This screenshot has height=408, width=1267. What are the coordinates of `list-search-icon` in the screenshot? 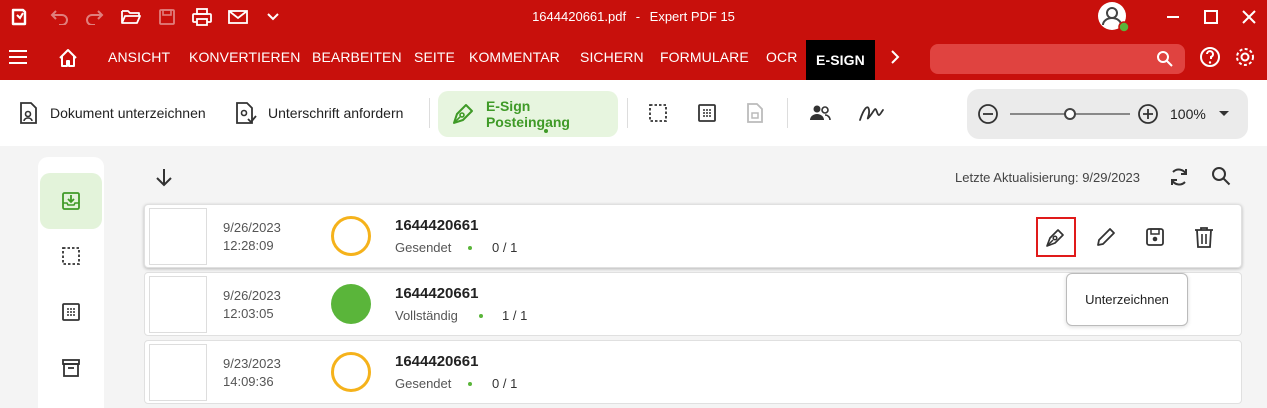 It's located at (1221, 176).